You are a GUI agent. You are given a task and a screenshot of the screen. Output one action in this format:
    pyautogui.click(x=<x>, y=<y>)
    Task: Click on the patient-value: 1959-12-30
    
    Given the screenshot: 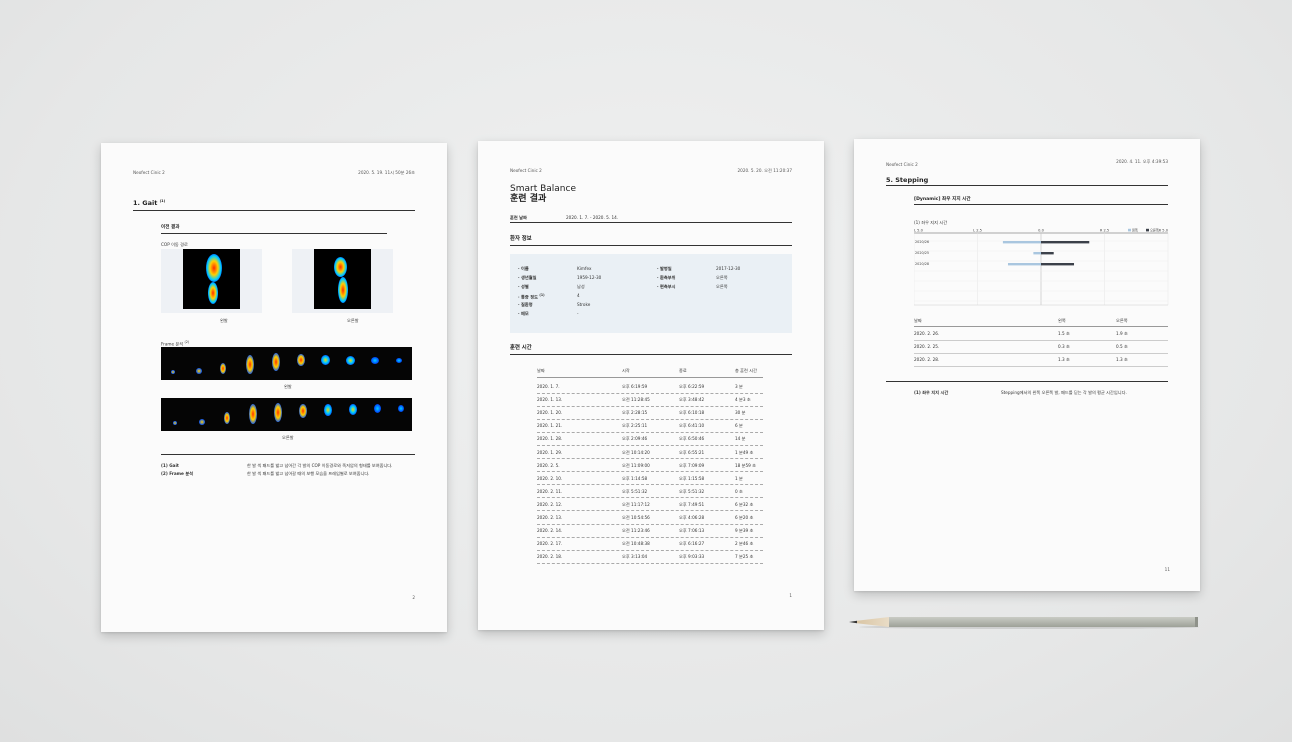 What is the action you would take?
    pyautogui.click(x=589, y=277)
    